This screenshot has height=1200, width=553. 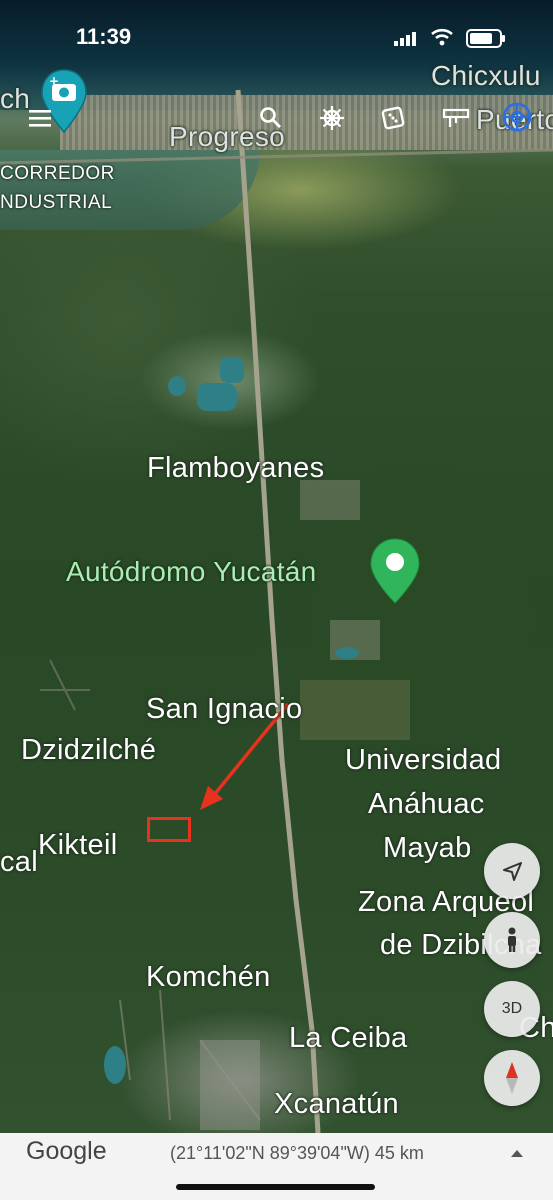 I want to click on map-label: Dzidzilché, so click(x=89, y=750).